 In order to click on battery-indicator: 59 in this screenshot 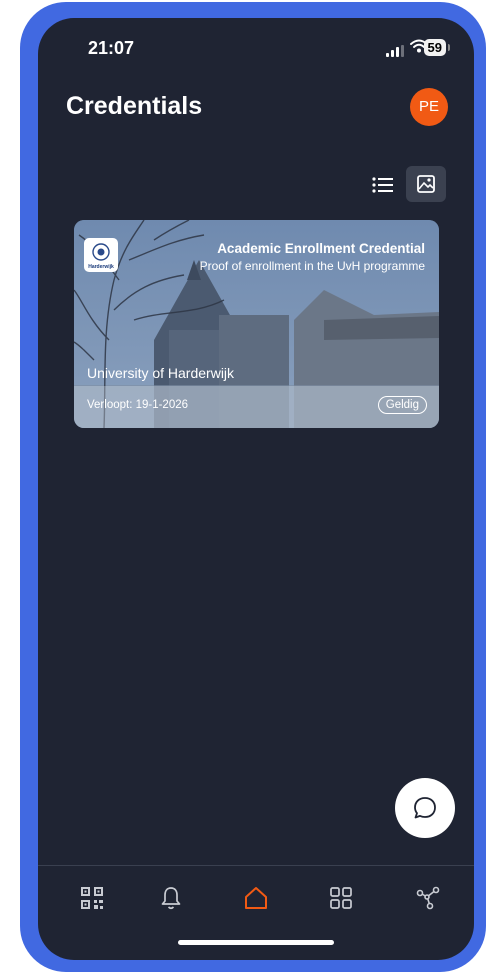, I will do `click(437, 47)`.